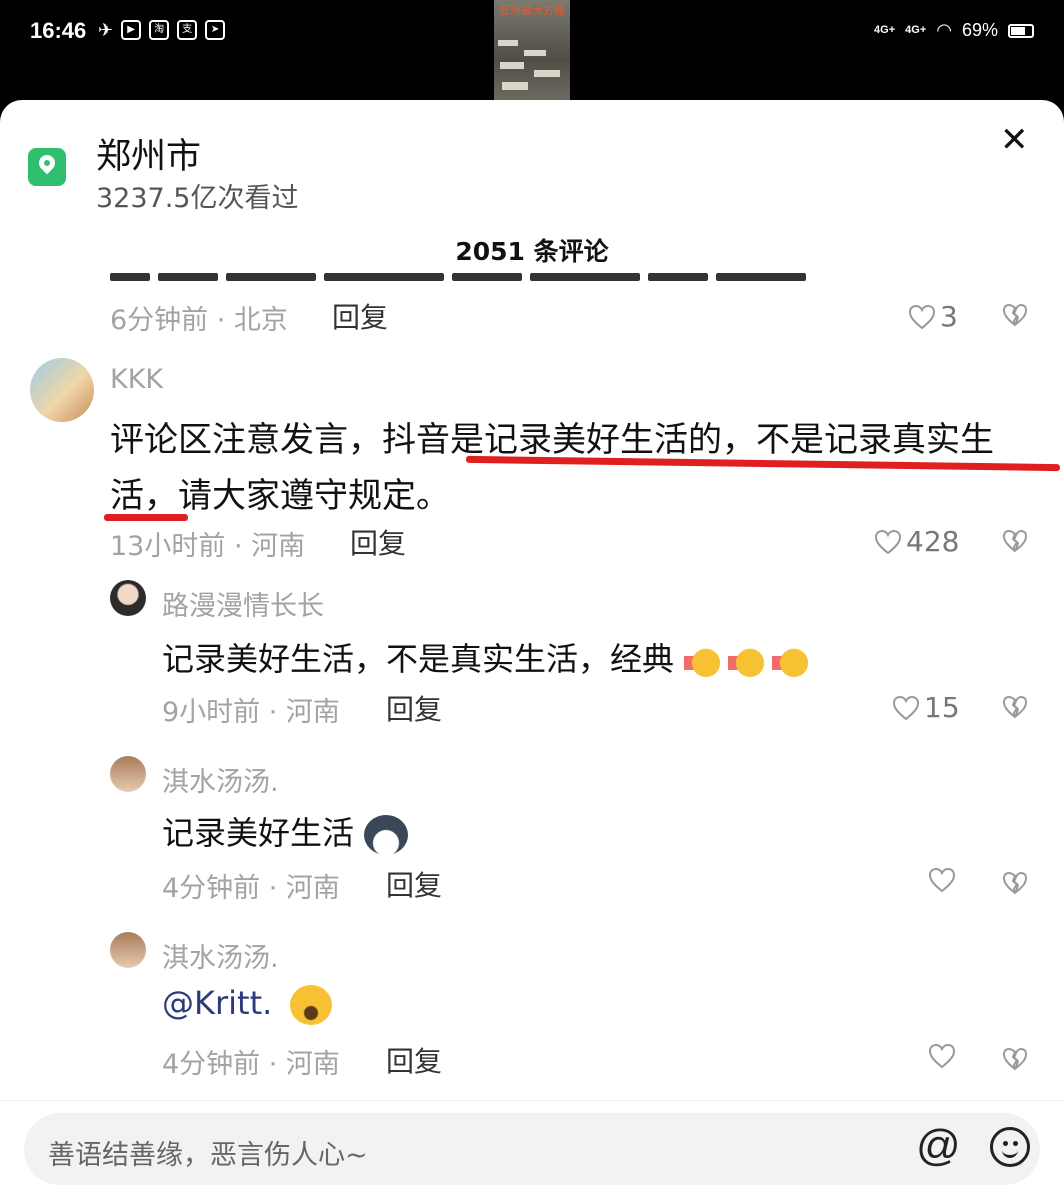 Image resolution: width=1064 pixels, height=1200 pixels. I want to click on taobao-icon: 淘, so click(159, 30).